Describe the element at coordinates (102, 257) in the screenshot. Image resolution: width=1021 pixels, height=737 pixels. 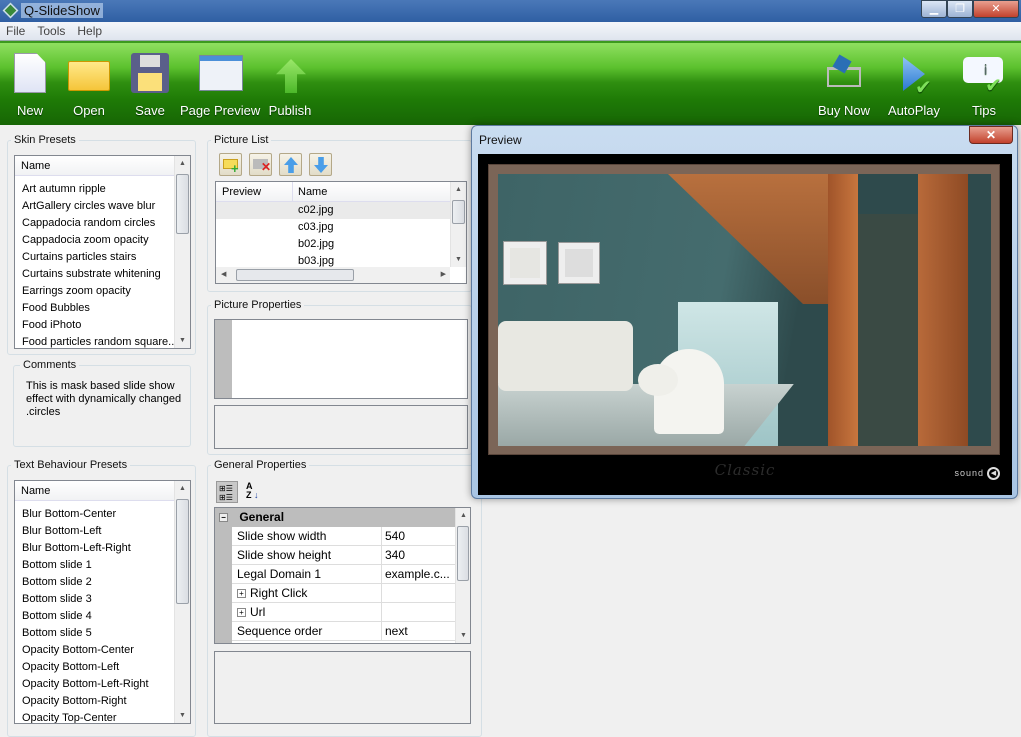
I see `list-item: Curtains particles stairs` at that location.